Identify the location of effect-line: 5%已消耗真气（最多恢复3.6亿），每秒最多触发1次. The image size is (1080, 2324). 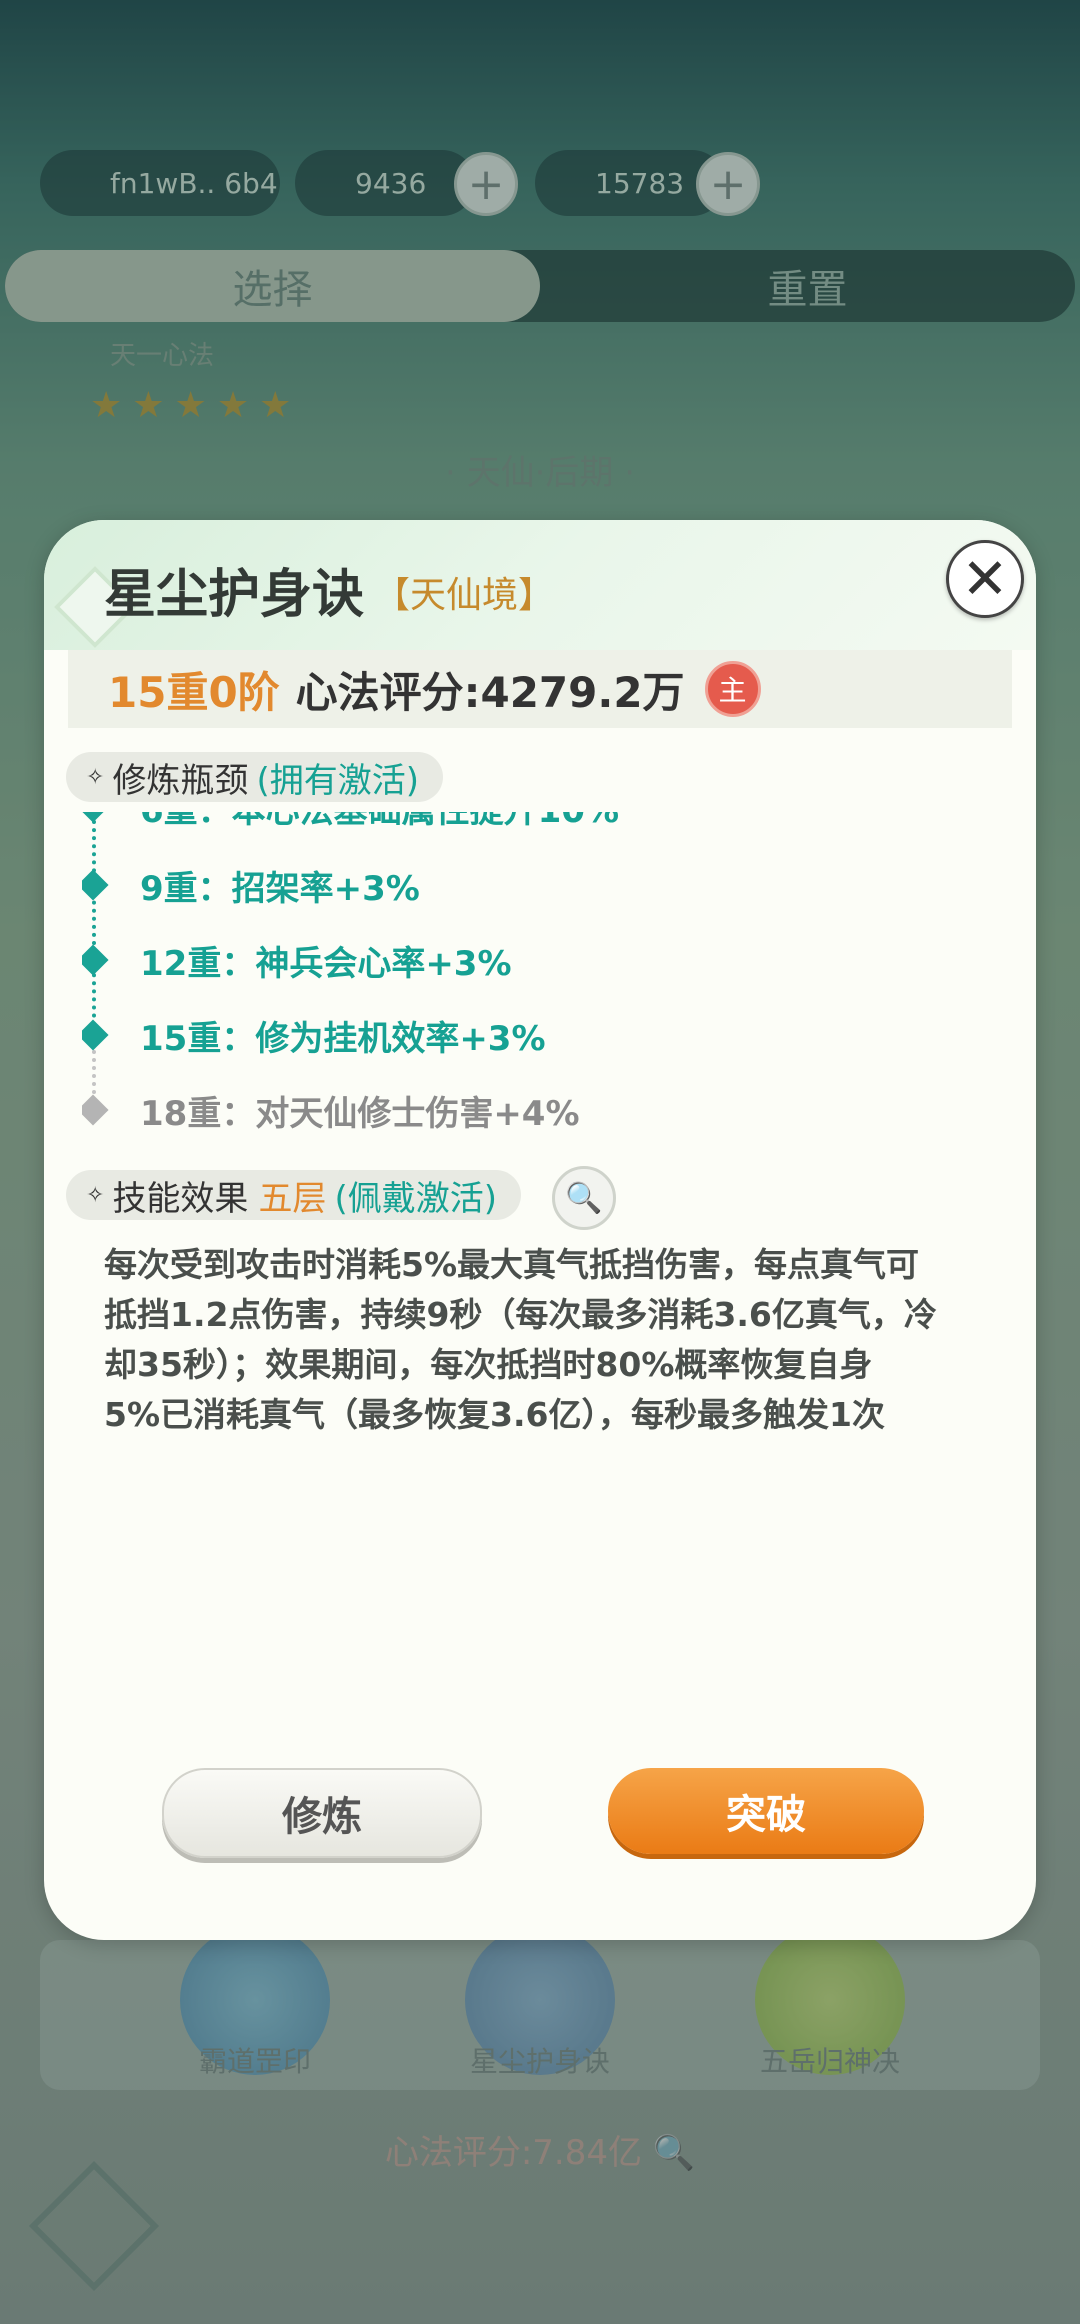
(494, 1414).